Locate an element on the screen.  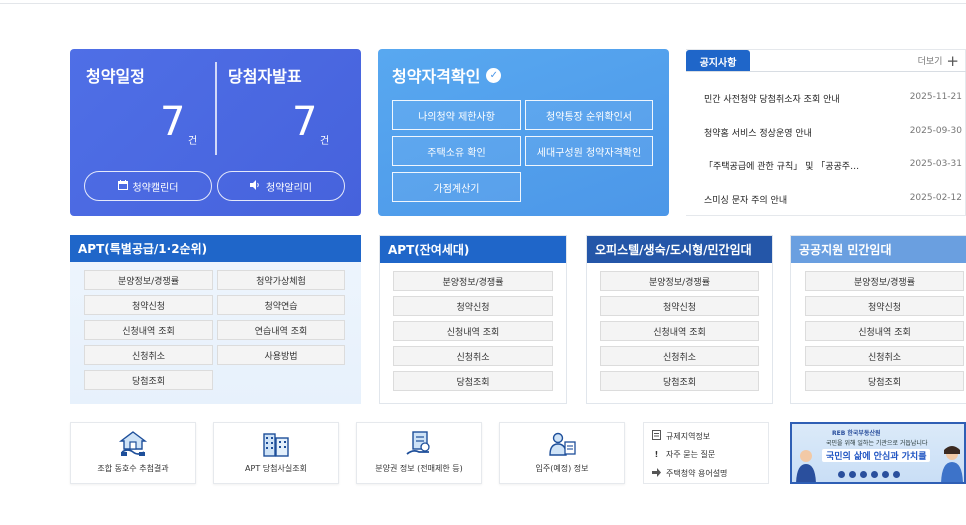
banner-headline: 국민의 삶에 안심과 가치를 is located at coordinates (876, 455).